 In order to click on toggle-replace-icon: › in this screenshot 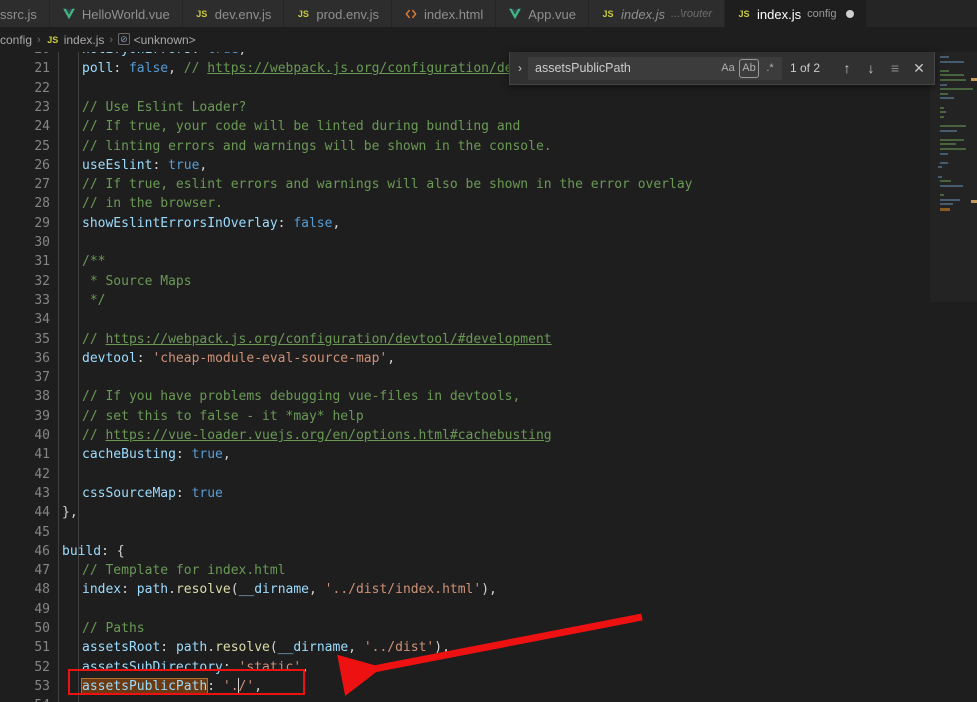, I will do `click(520, 68)`.